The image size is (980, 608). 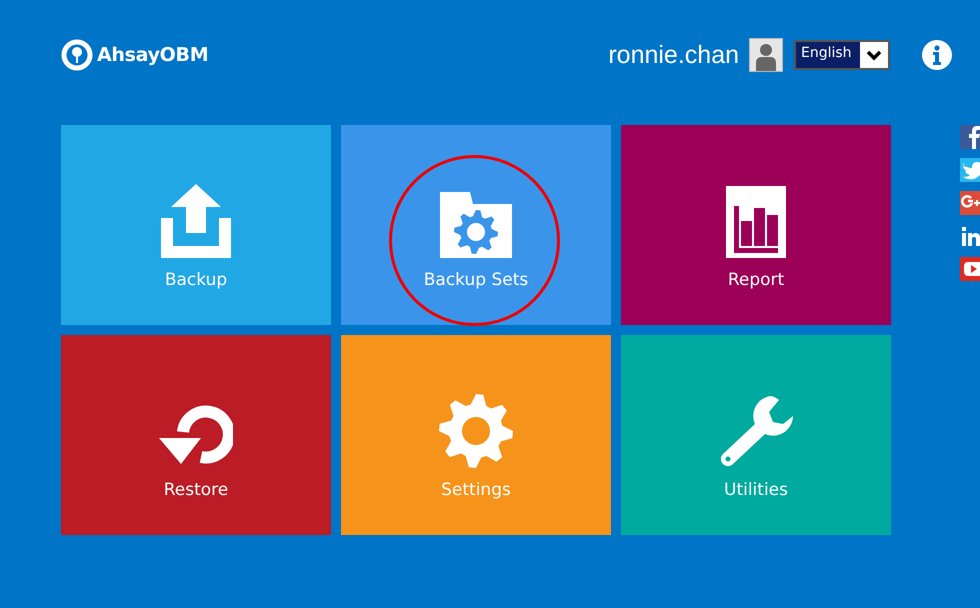 I want to click on logo-icon, so click(x=77, y=55).